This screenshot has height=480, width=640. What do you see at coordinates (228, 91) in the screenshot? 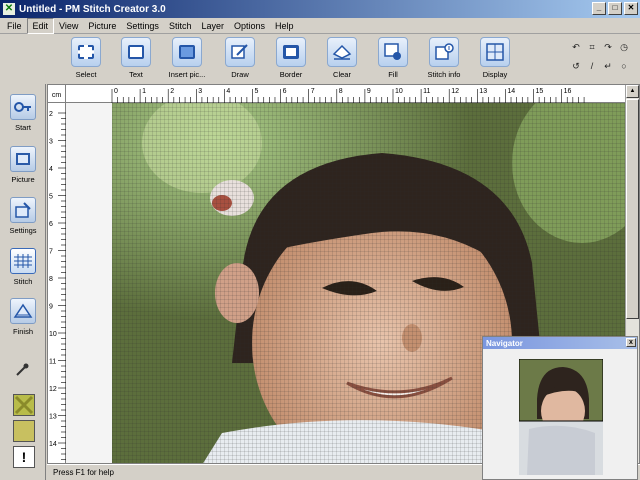
I see `hruler-label: 4` at bounding box center [228, 91].